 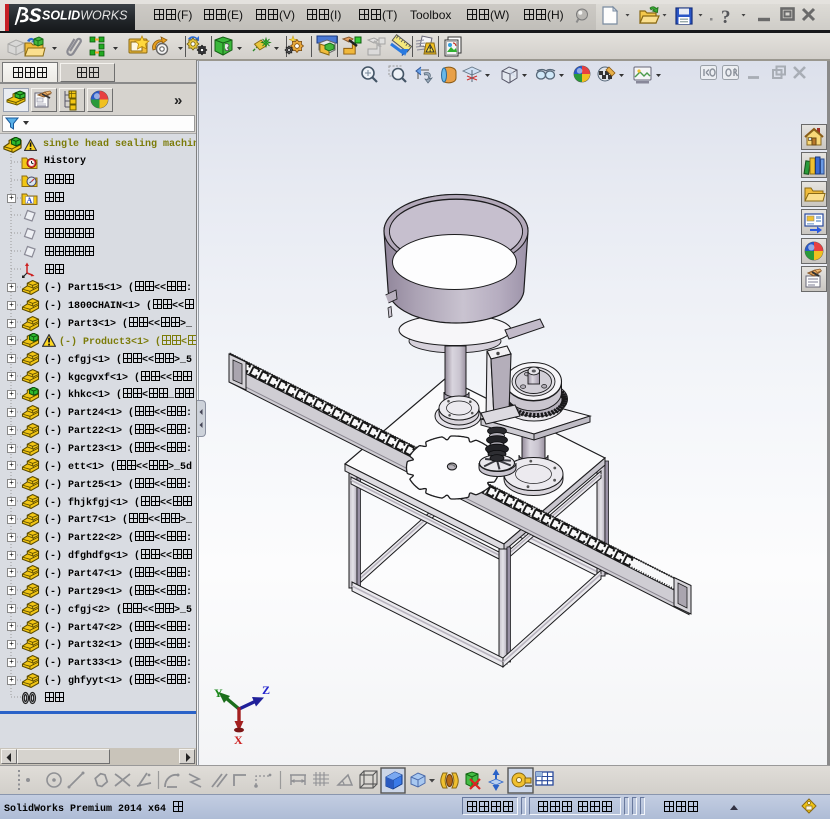 What do you see at coordinates (266, 690) in the screenshot?
I see `svg-text: Z` at bounding box center [266, 690].